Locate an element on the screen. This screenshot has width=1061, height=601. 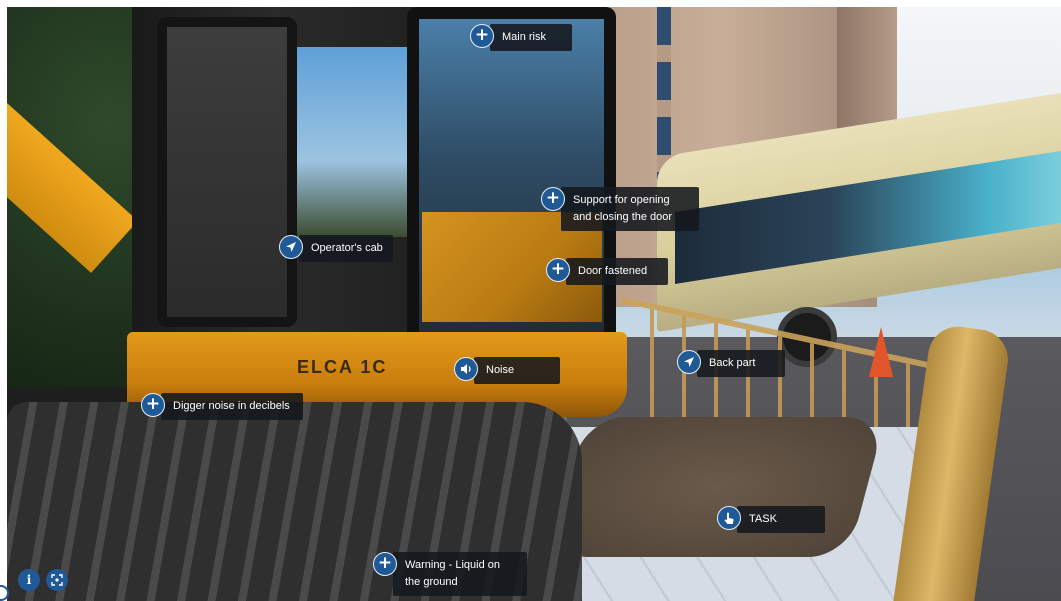
fullscreen-button is located at coordinates (57, 580).